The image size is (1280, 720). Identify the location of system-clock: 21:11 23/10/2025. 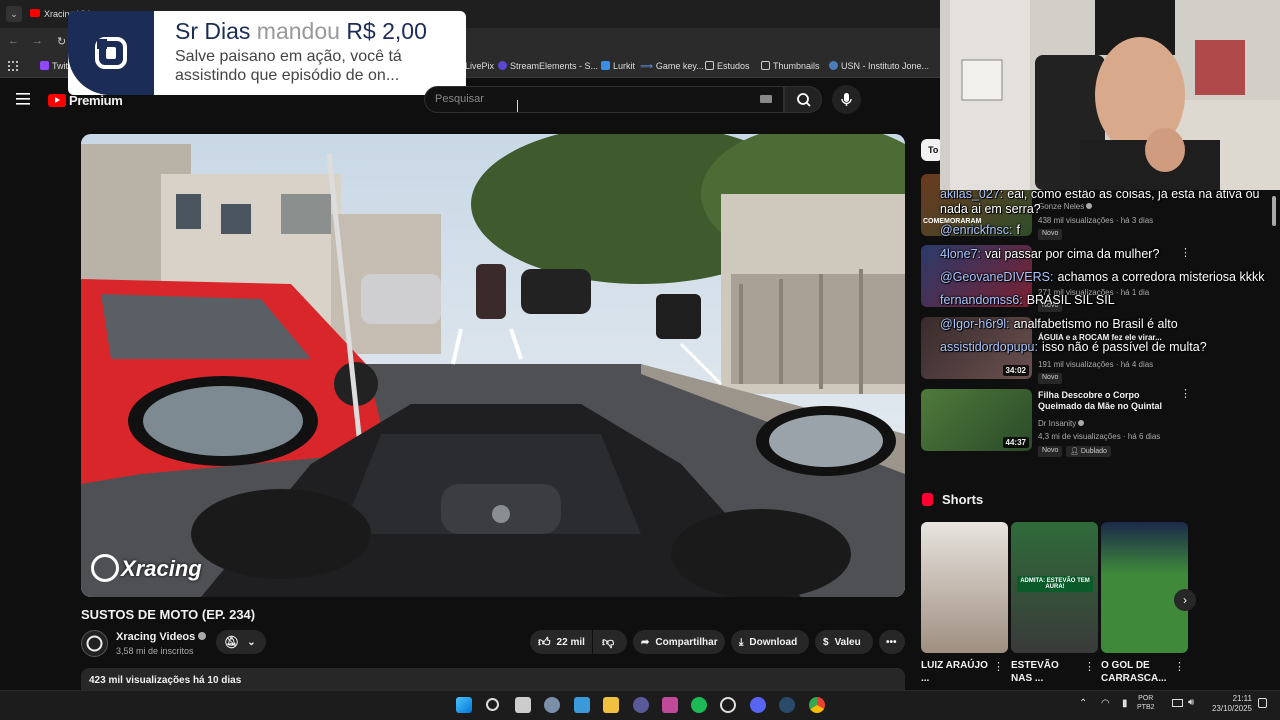
(1228, 704).